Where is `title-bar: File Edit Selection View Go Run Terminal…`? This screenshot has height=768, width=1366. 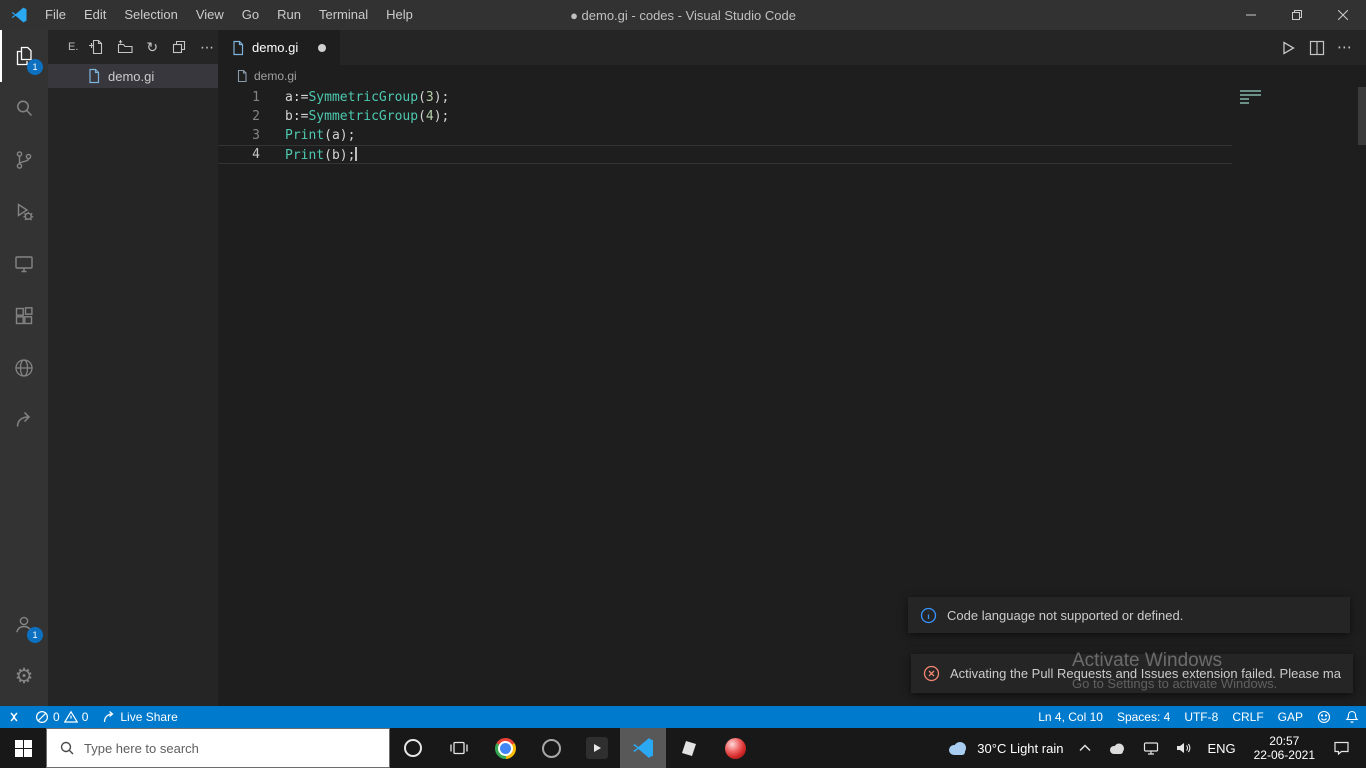 title-bar: File Edit Selection View Go Run Terminal… is located at coordinates (683, 15).